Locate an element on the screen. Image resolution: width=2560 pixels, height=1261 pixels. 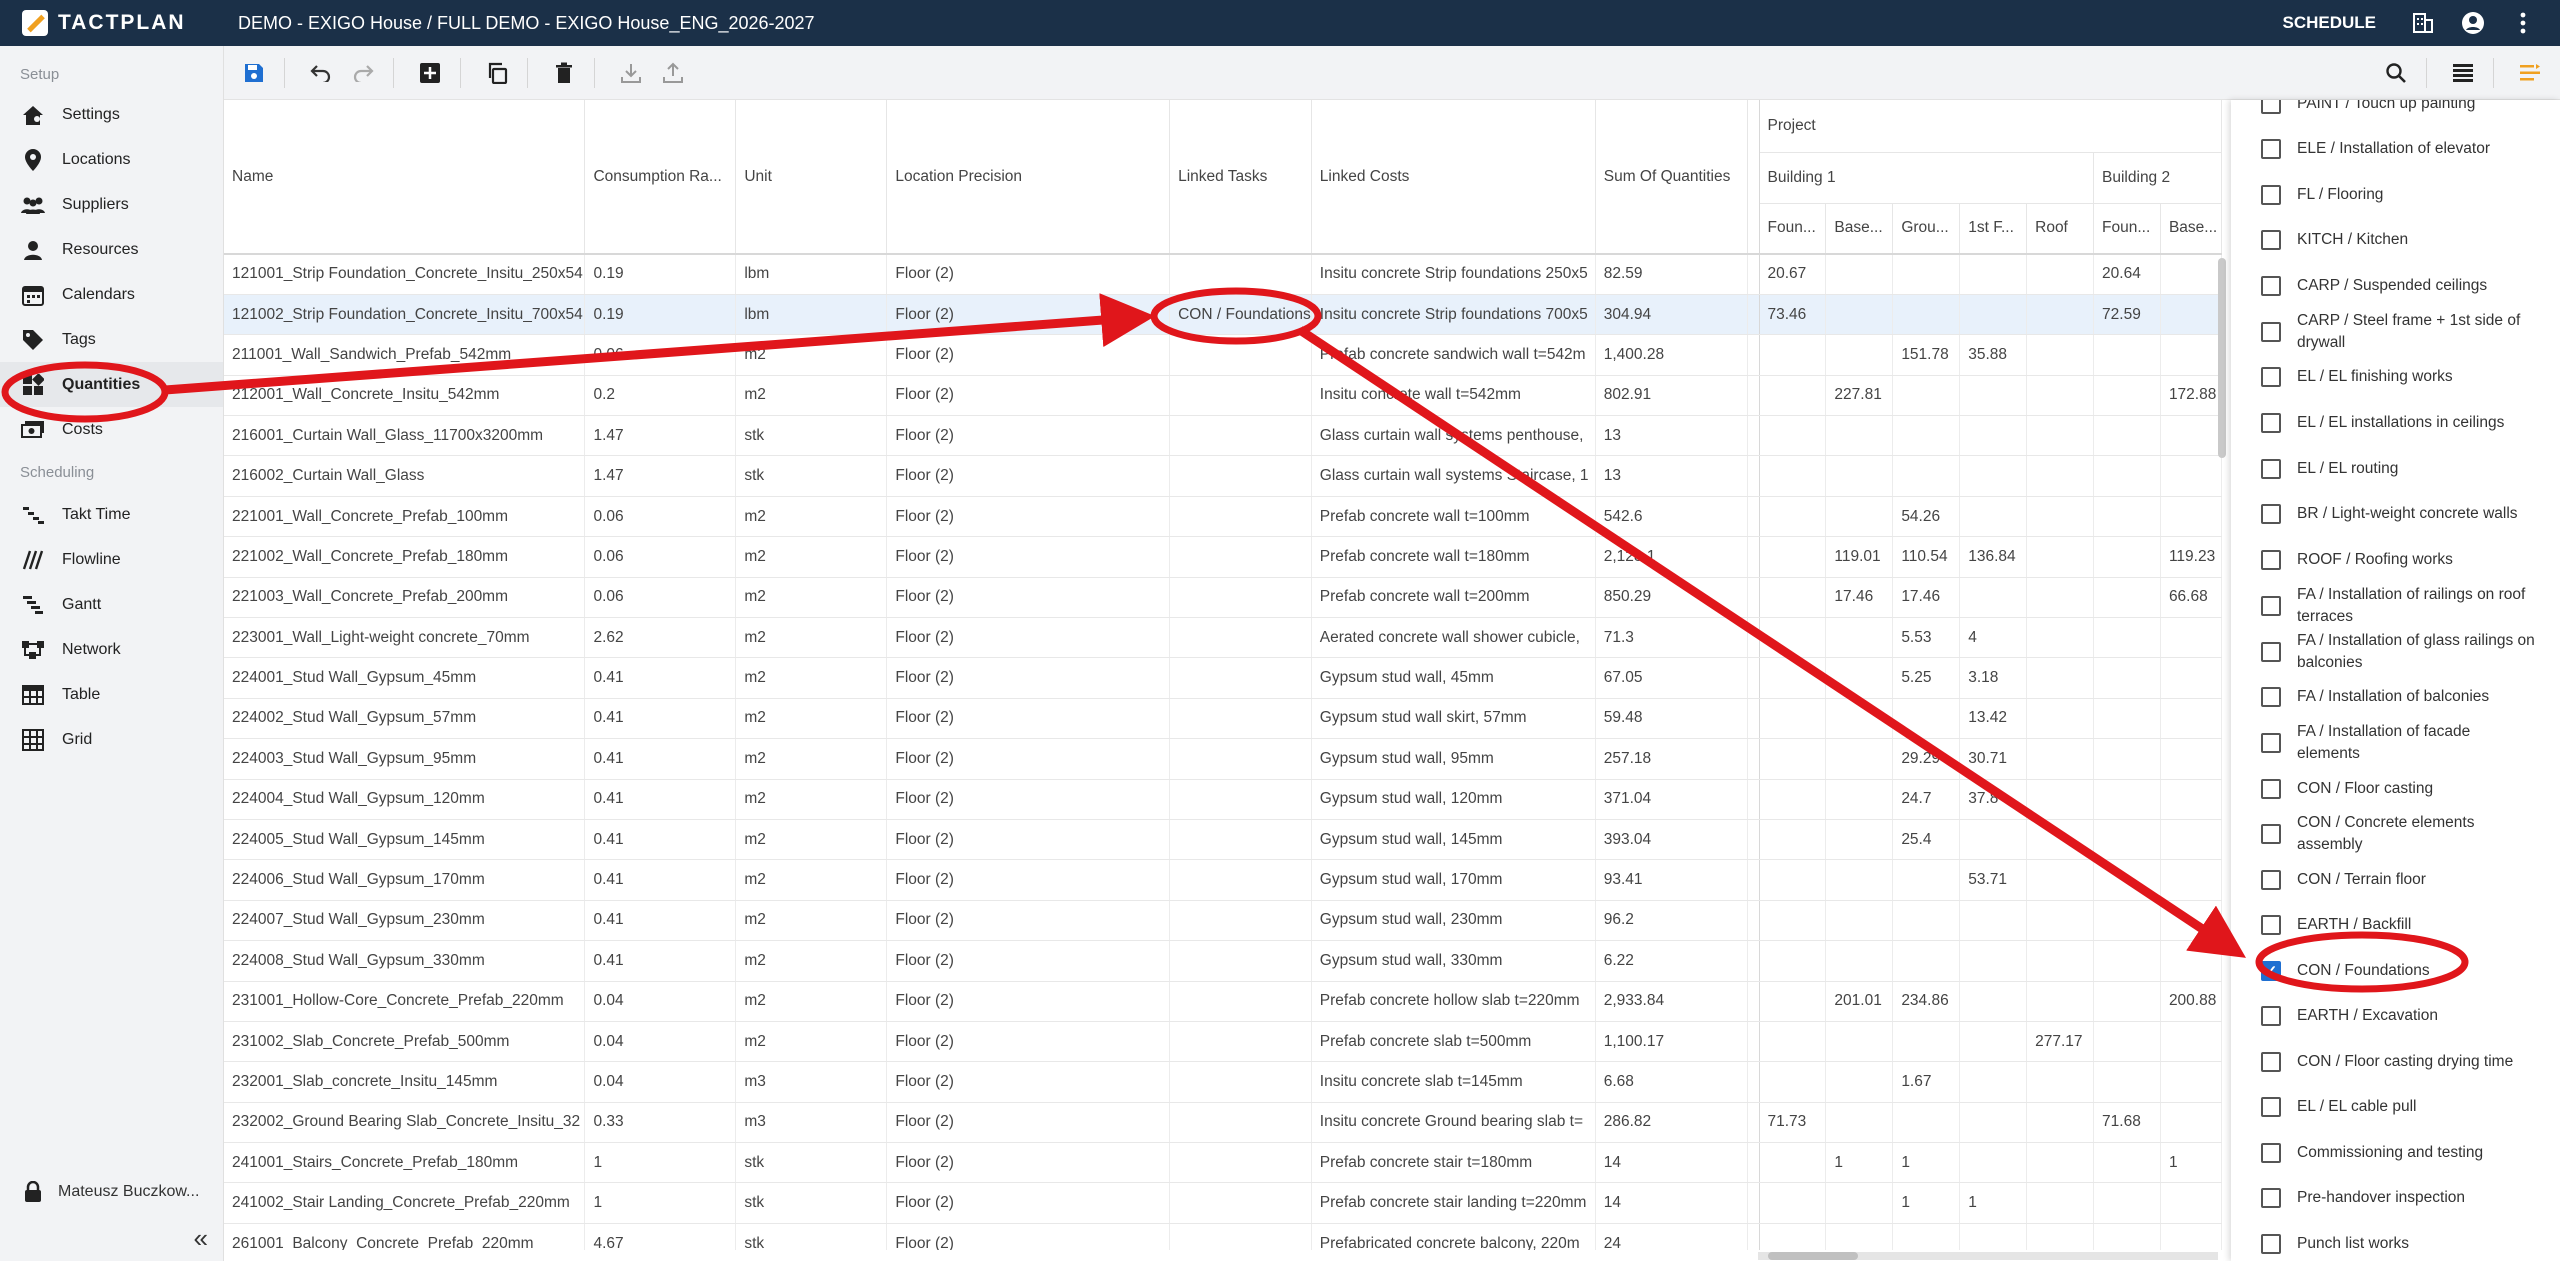
cell-building-2-quantity: 172.88 is located at coordinates (2191, 396).